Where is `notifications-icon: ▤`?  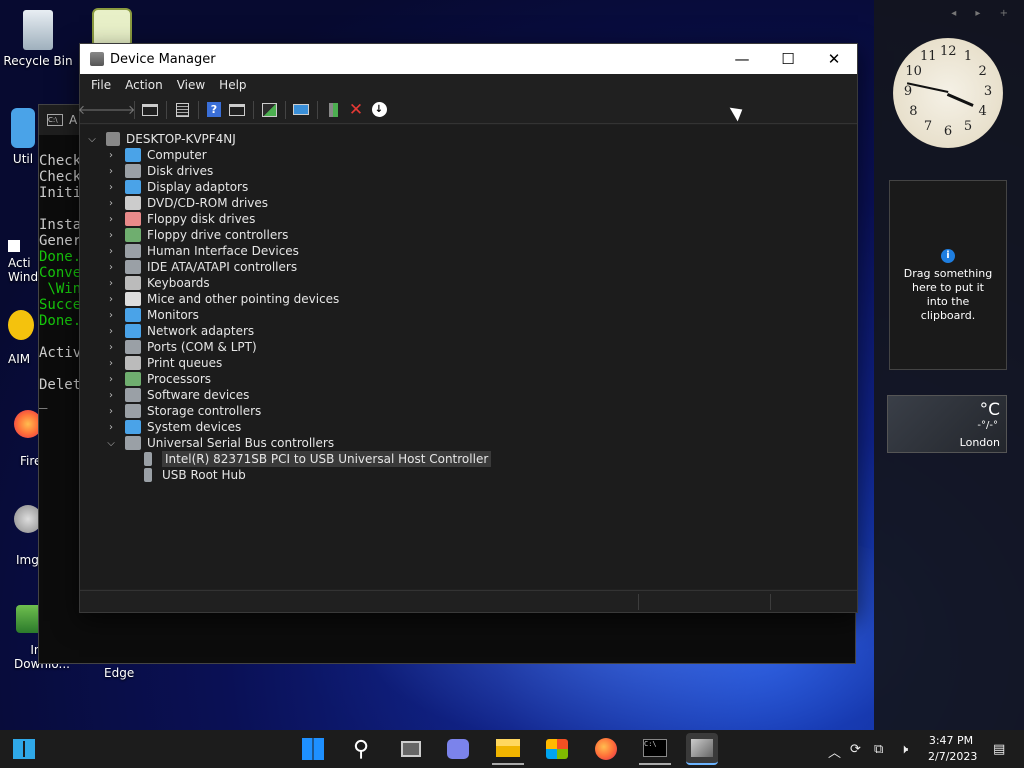
notifications-icon: ▤ is located at coordinates (999, 749).